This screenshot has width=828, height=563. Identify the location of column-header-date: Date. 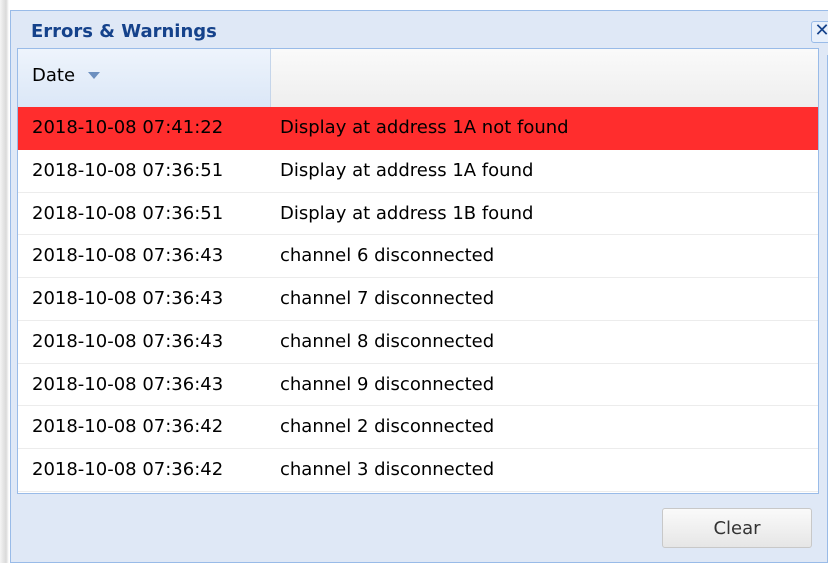
(144, 78).